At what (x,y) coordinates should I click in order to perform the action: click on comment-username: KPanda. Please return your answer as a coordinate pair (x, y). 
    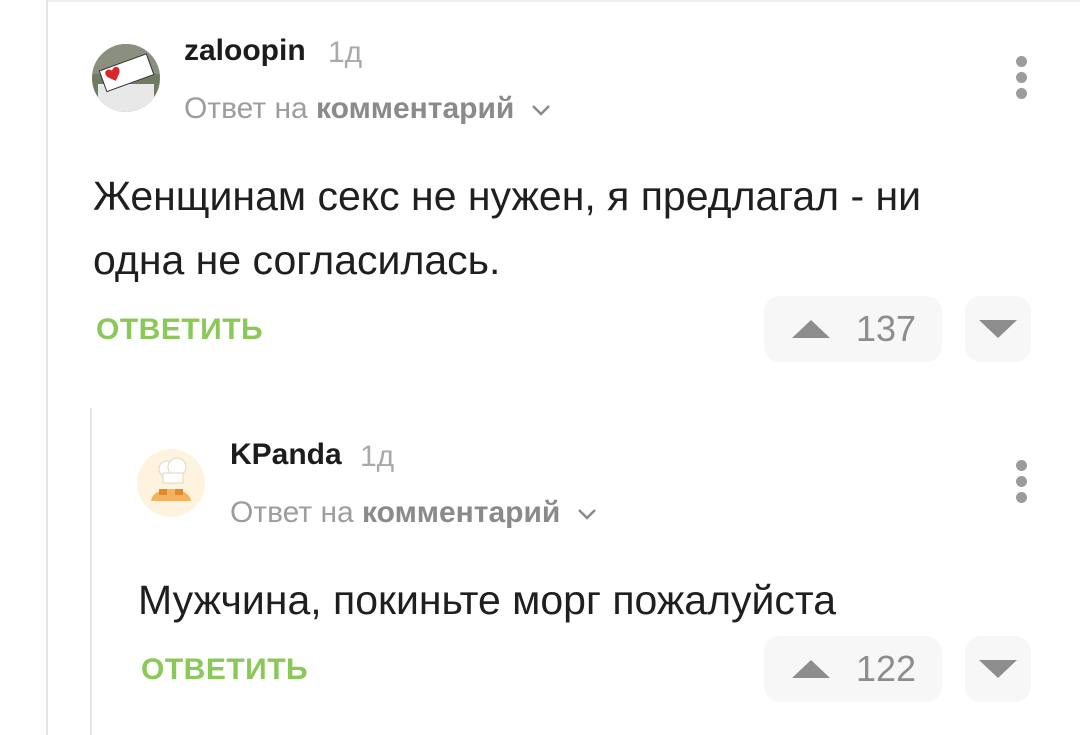
    Looking at the image, I should click on (286, 455).